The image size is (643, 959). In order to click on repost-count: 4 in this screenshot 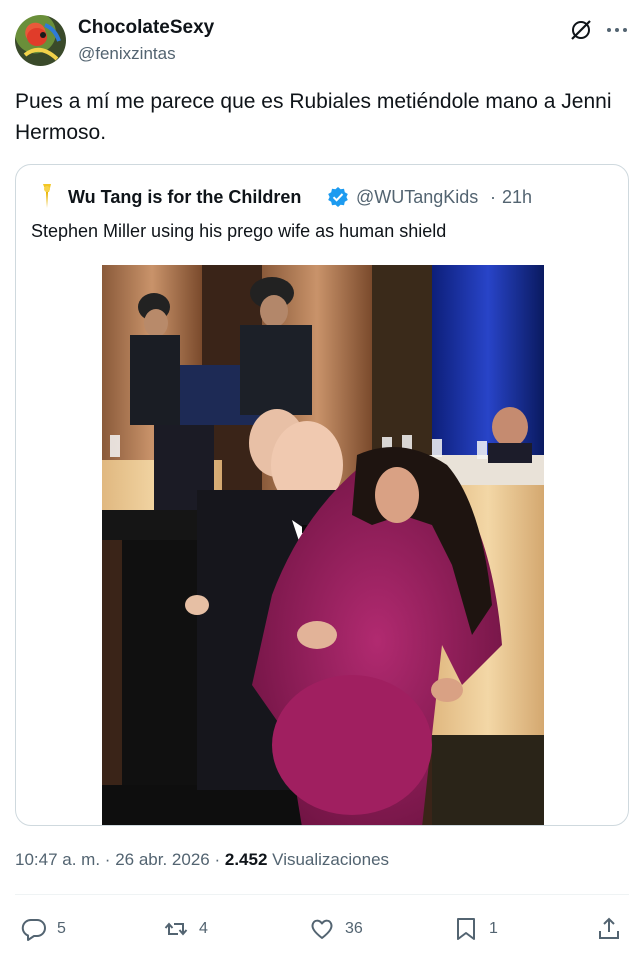, I will do `click(203, 928)`.